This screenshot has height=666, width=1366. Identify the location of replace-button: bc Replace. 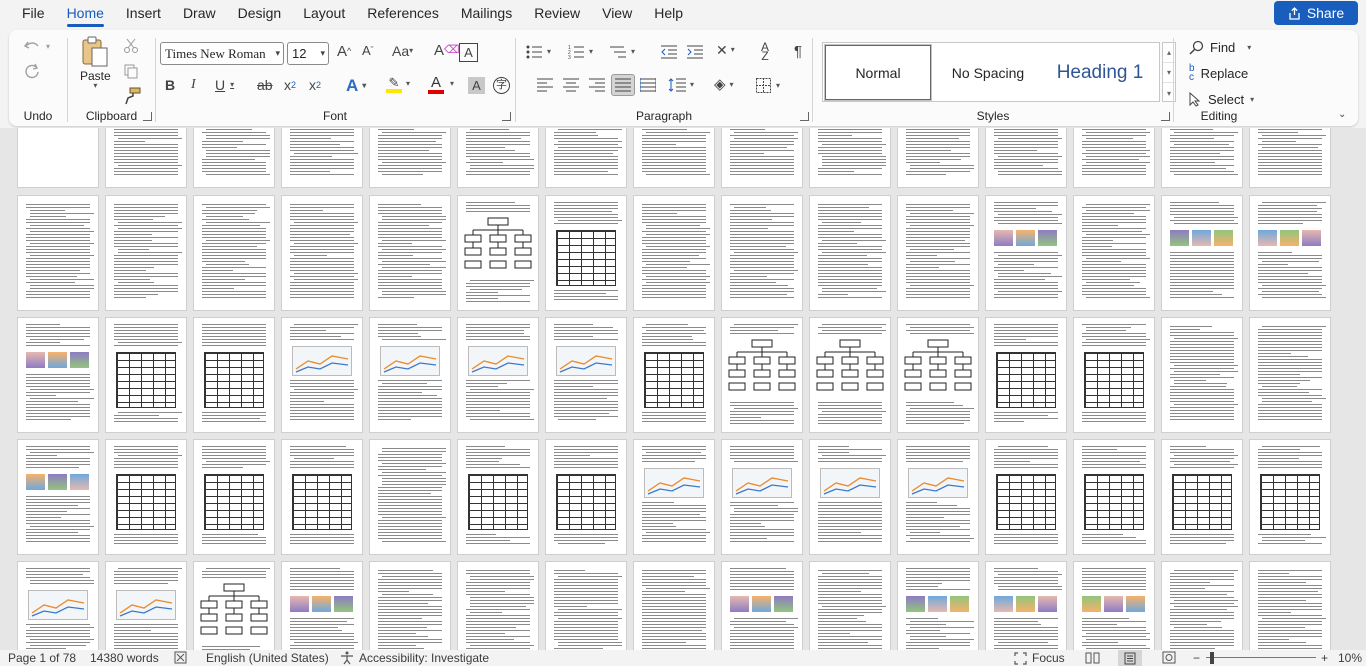
(1218, 73).